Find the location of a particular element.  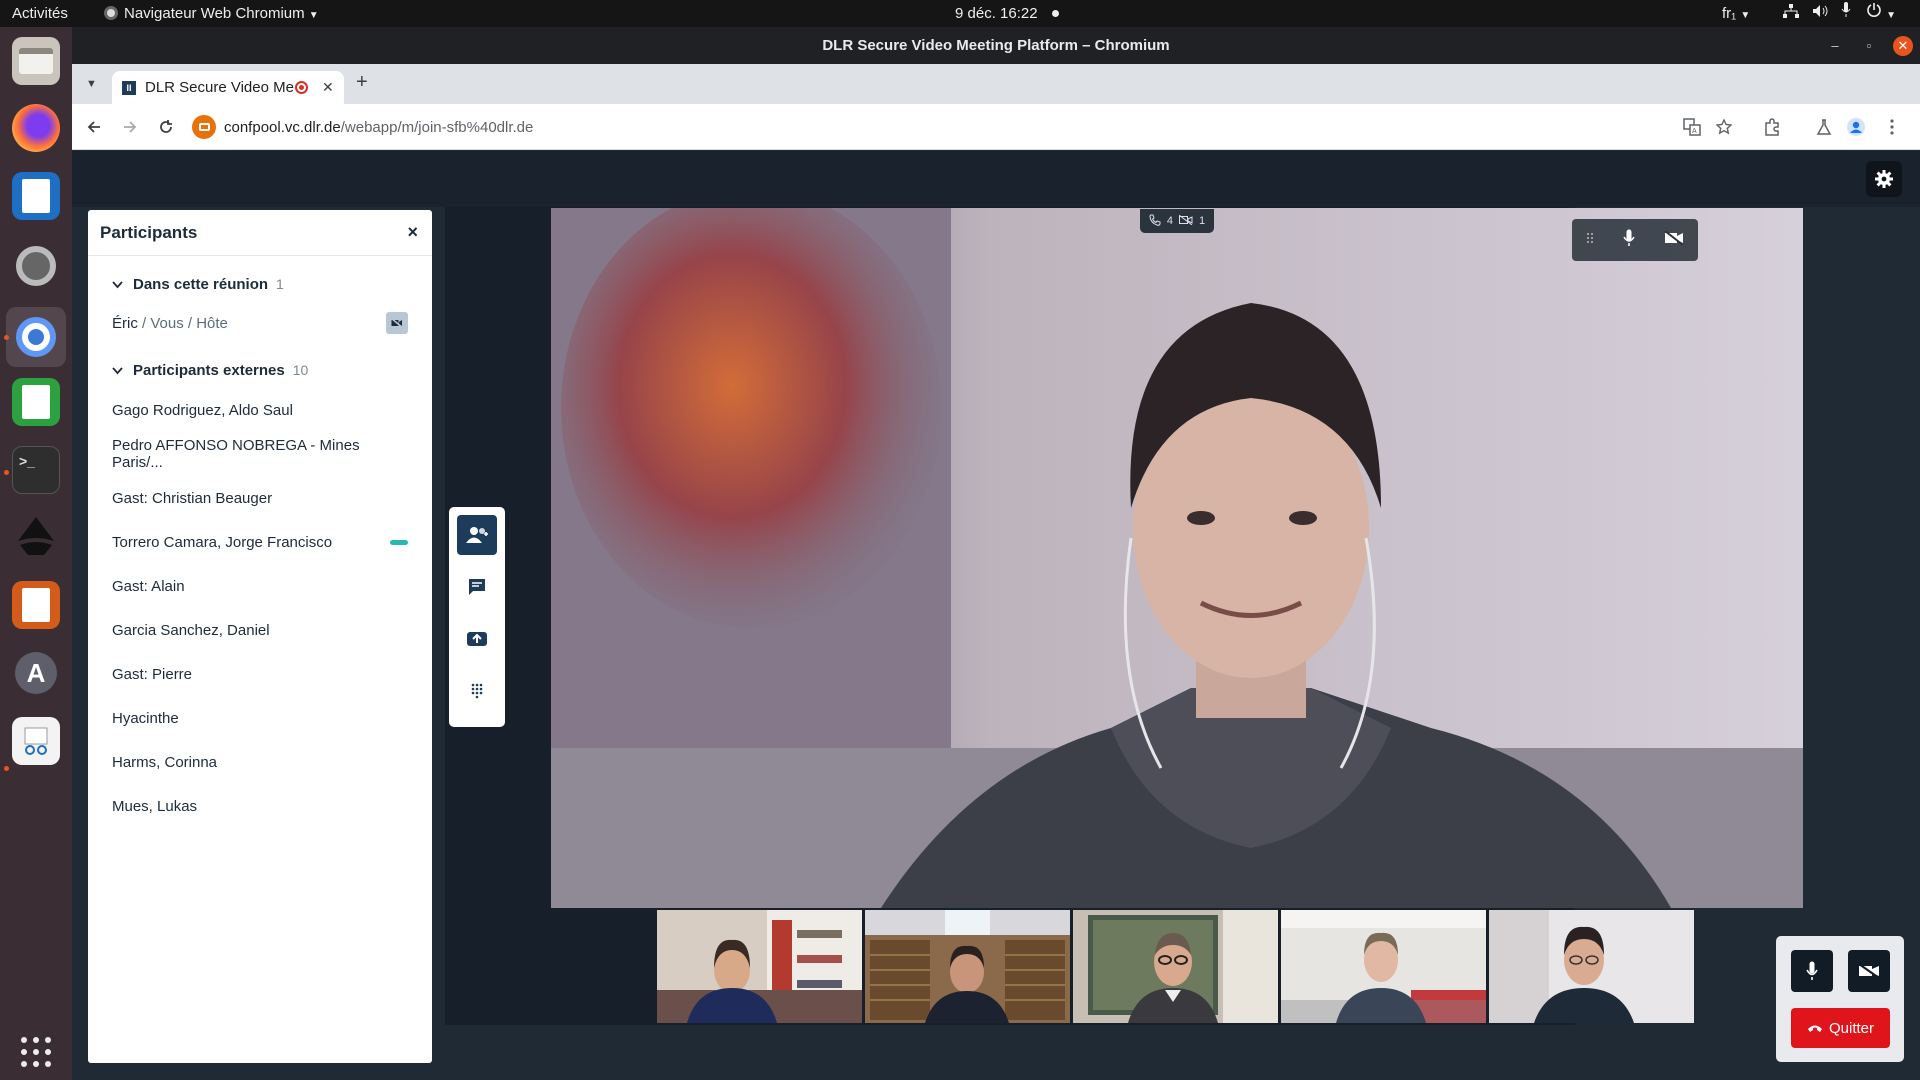

chat-icon is located at coordinates (477, 587).